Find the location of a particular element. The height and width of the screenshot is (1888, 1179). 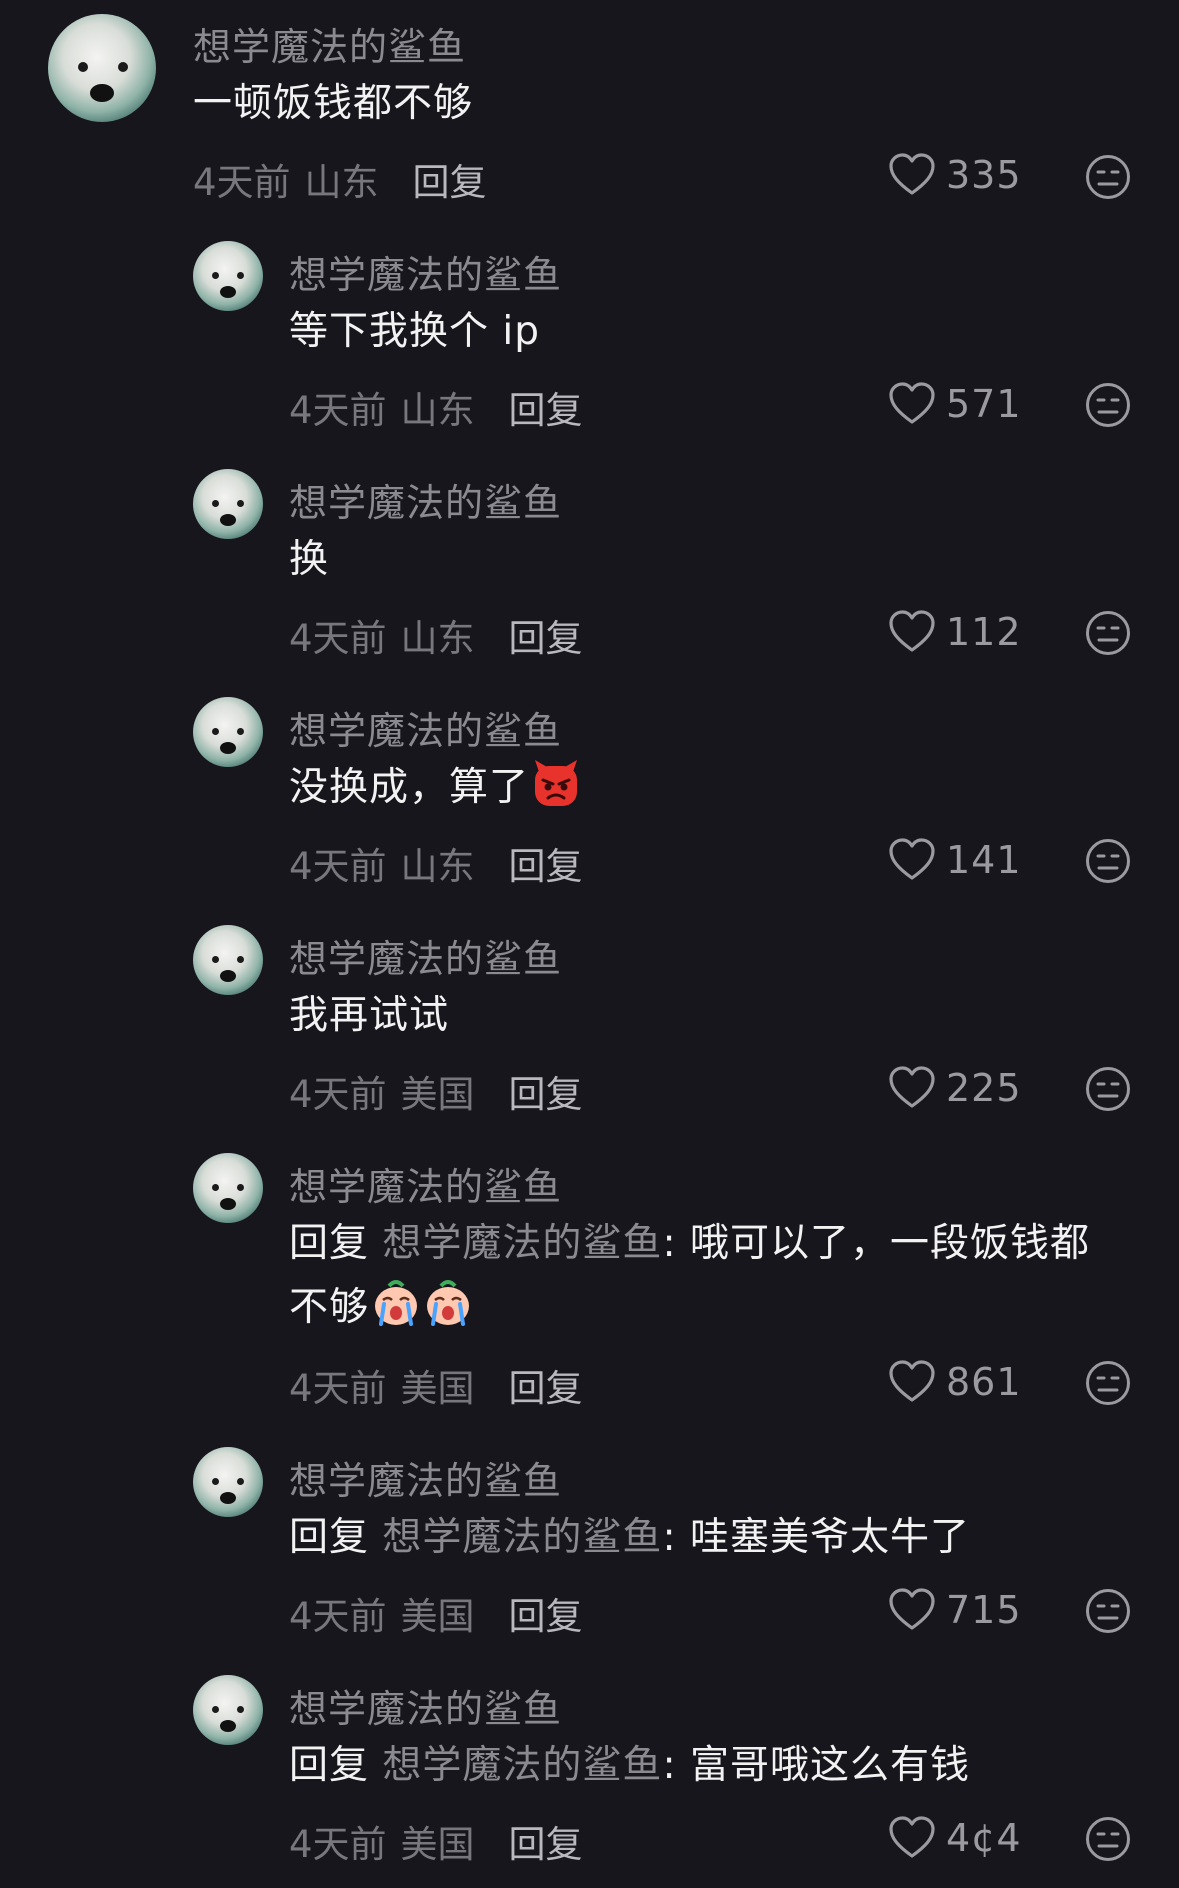

comment-text: 回复 想学魔法的鲨鱼: 哇塞美爷太牛了 is located at coordinates (629, 1538).